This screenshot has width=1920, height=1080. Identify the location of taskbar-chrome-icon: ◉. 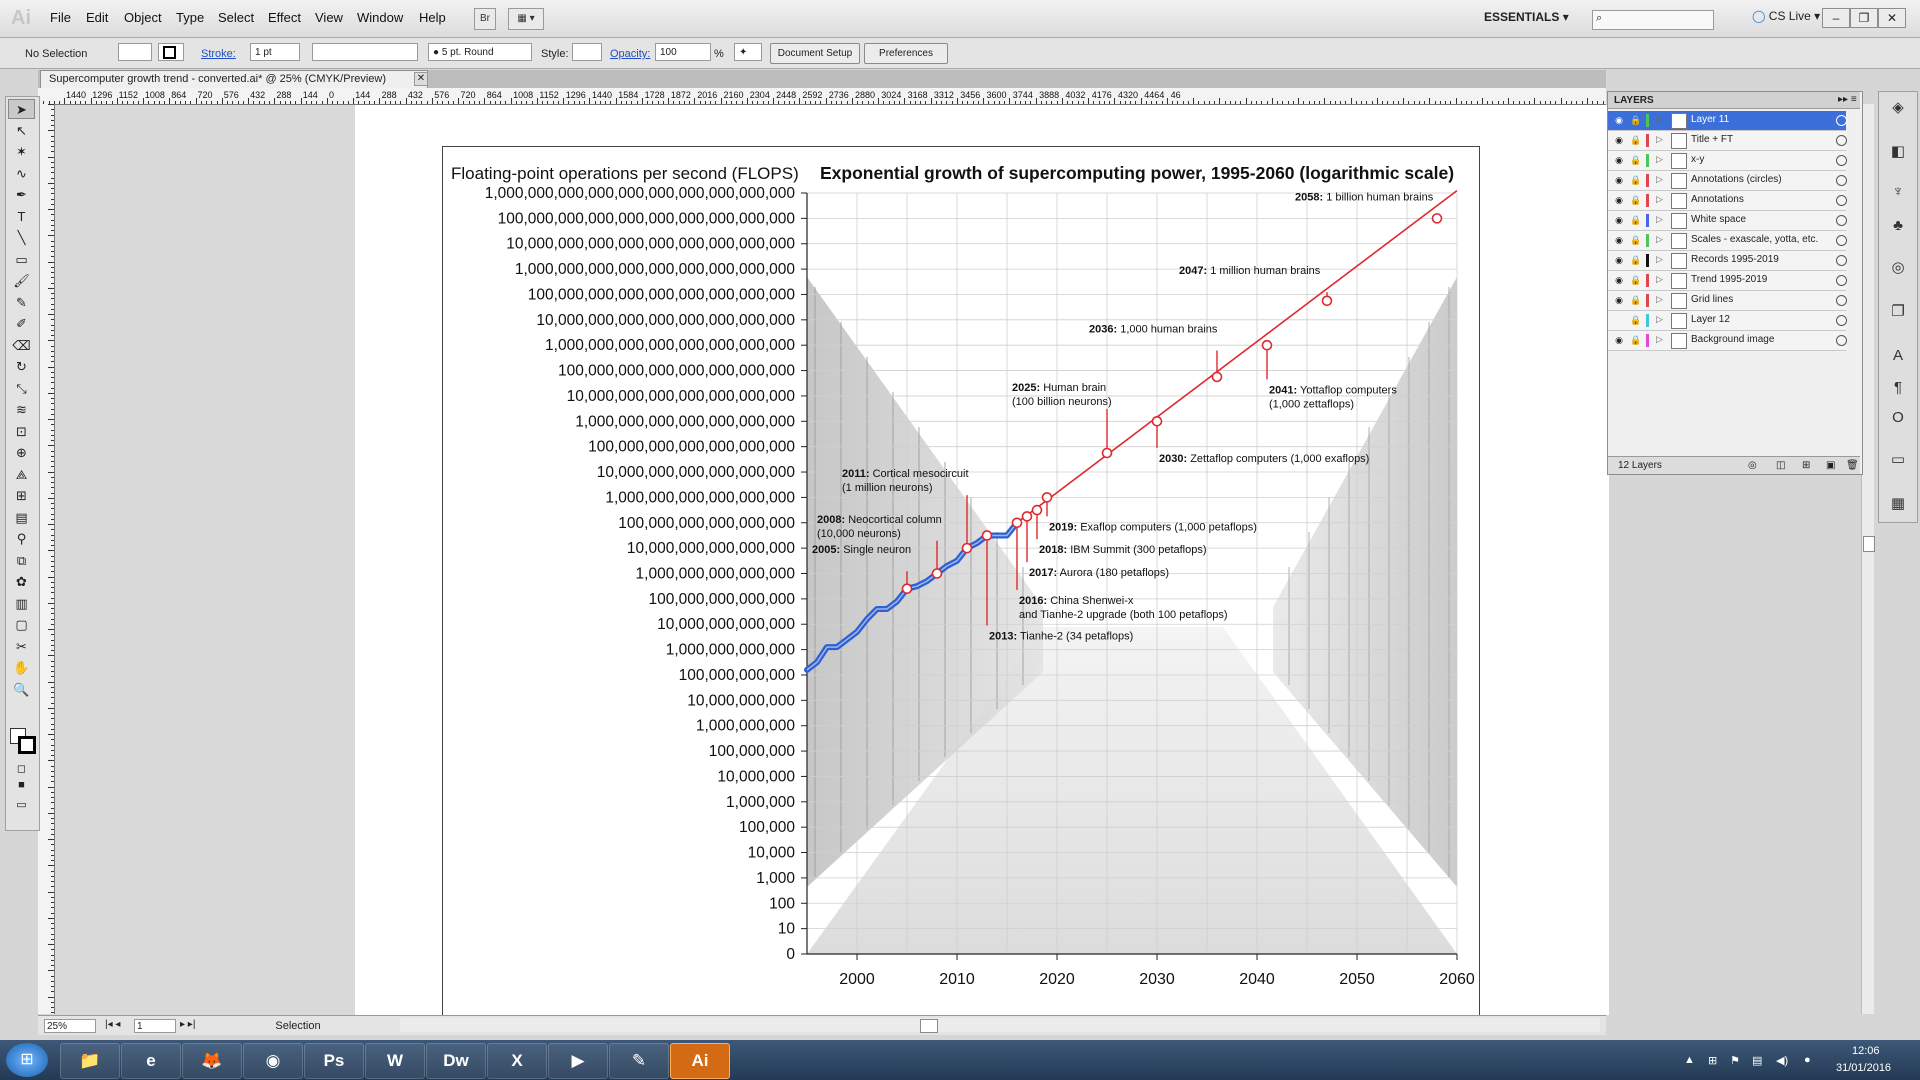
(273, 1061).